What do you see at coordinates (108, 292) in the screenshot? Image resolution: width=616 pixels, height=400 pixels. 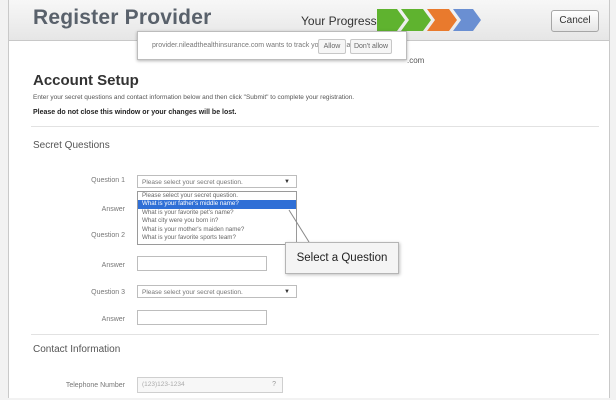 I see `question3-label: Question 3` at bounding box center [108, 292].